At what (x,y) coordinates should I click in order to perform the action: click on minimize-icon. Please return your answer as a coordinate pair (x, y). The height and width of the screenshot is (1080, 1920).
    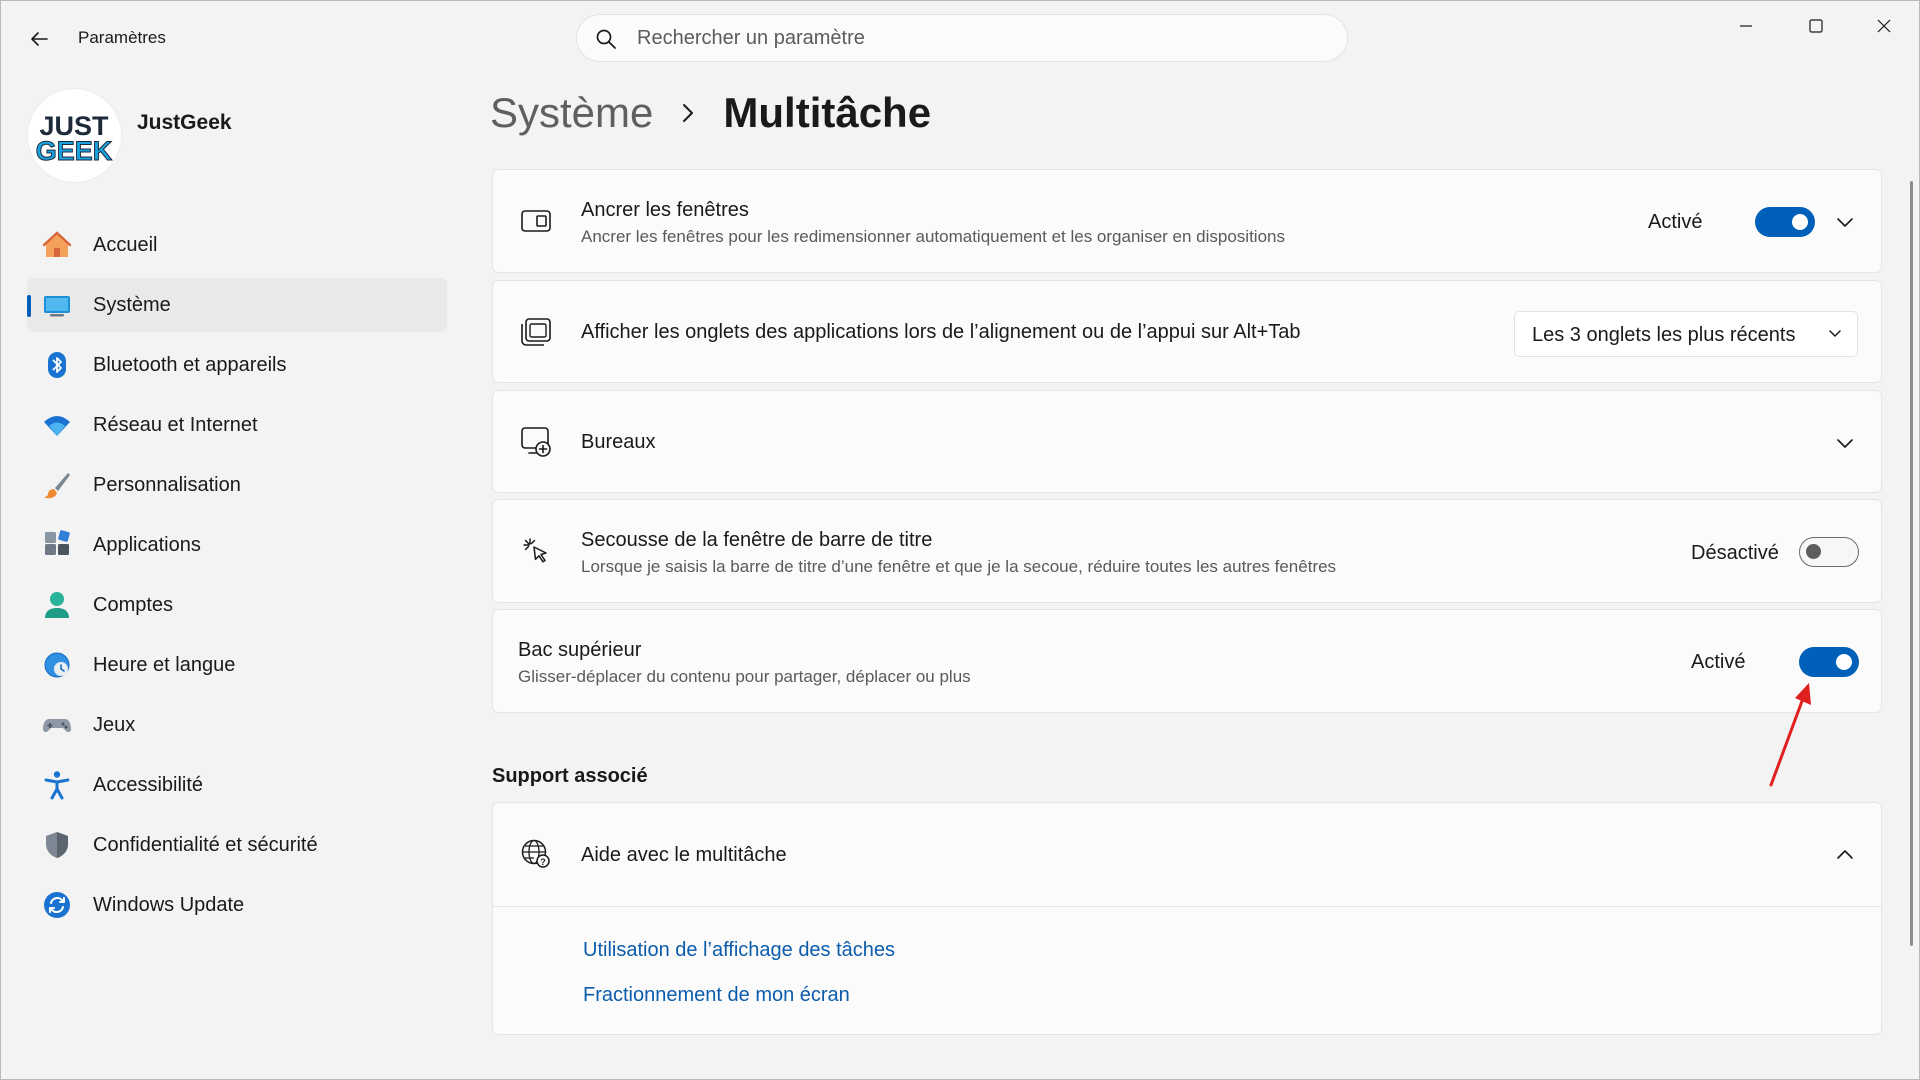
    Looking at the image, I should click on (1746, 26).